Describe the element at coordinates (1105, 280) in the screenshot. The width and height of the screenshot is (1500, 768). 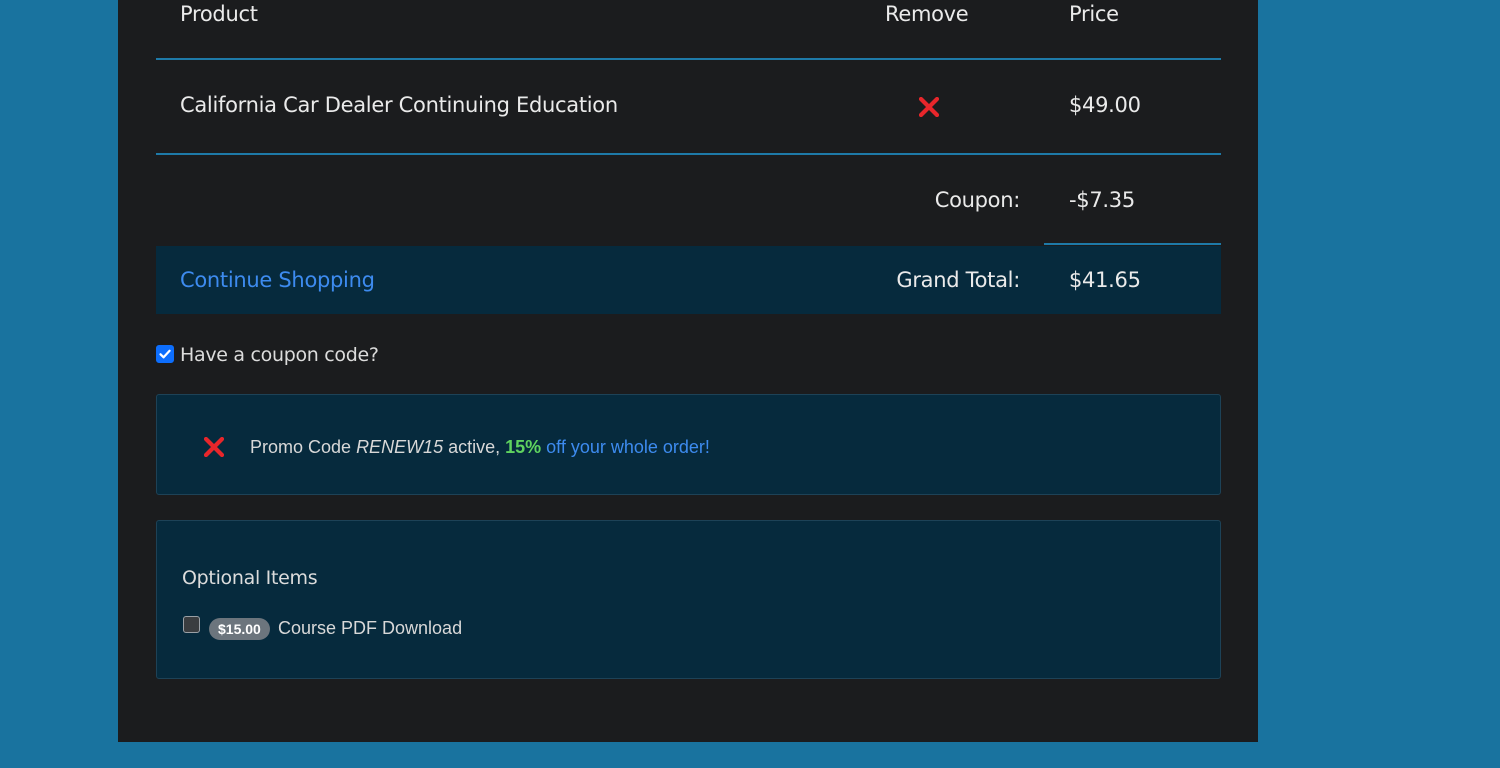
I see `grand-total-value: $41.65` at that location.